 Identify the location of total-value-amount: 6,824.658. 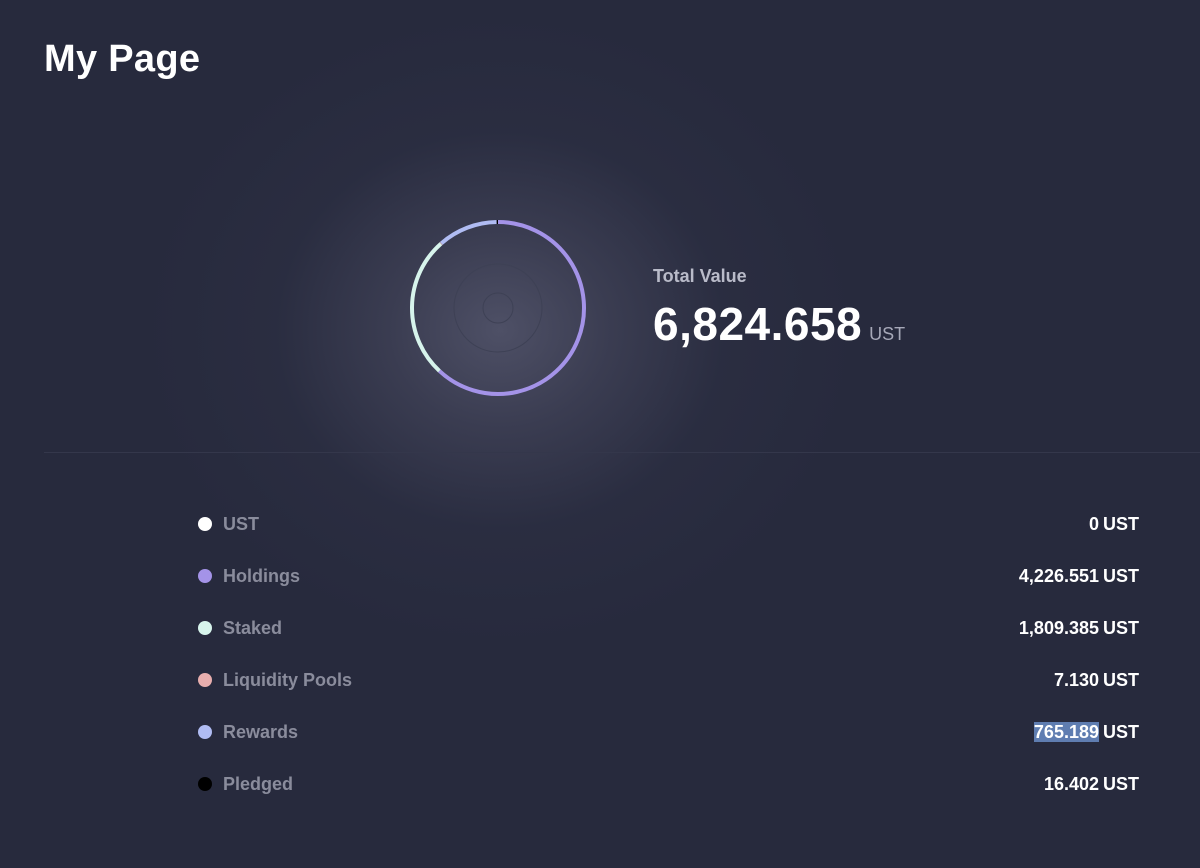
(758, 324).